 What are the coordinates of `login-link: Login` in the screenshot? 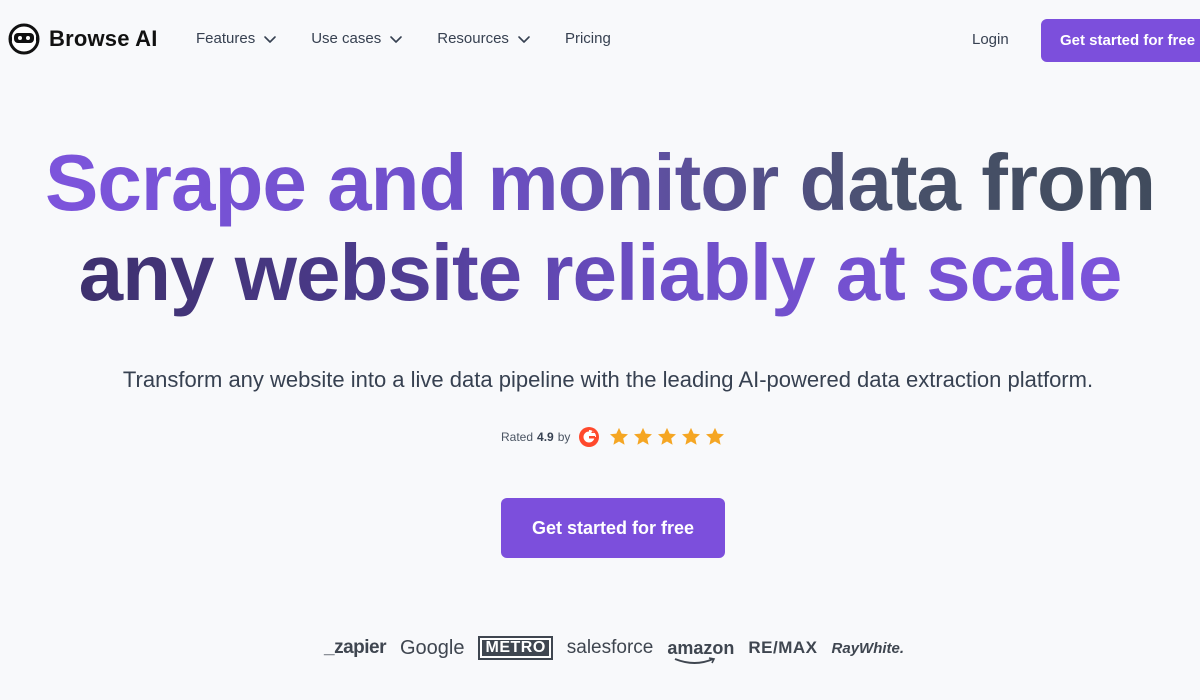 It's located at (990, 39).